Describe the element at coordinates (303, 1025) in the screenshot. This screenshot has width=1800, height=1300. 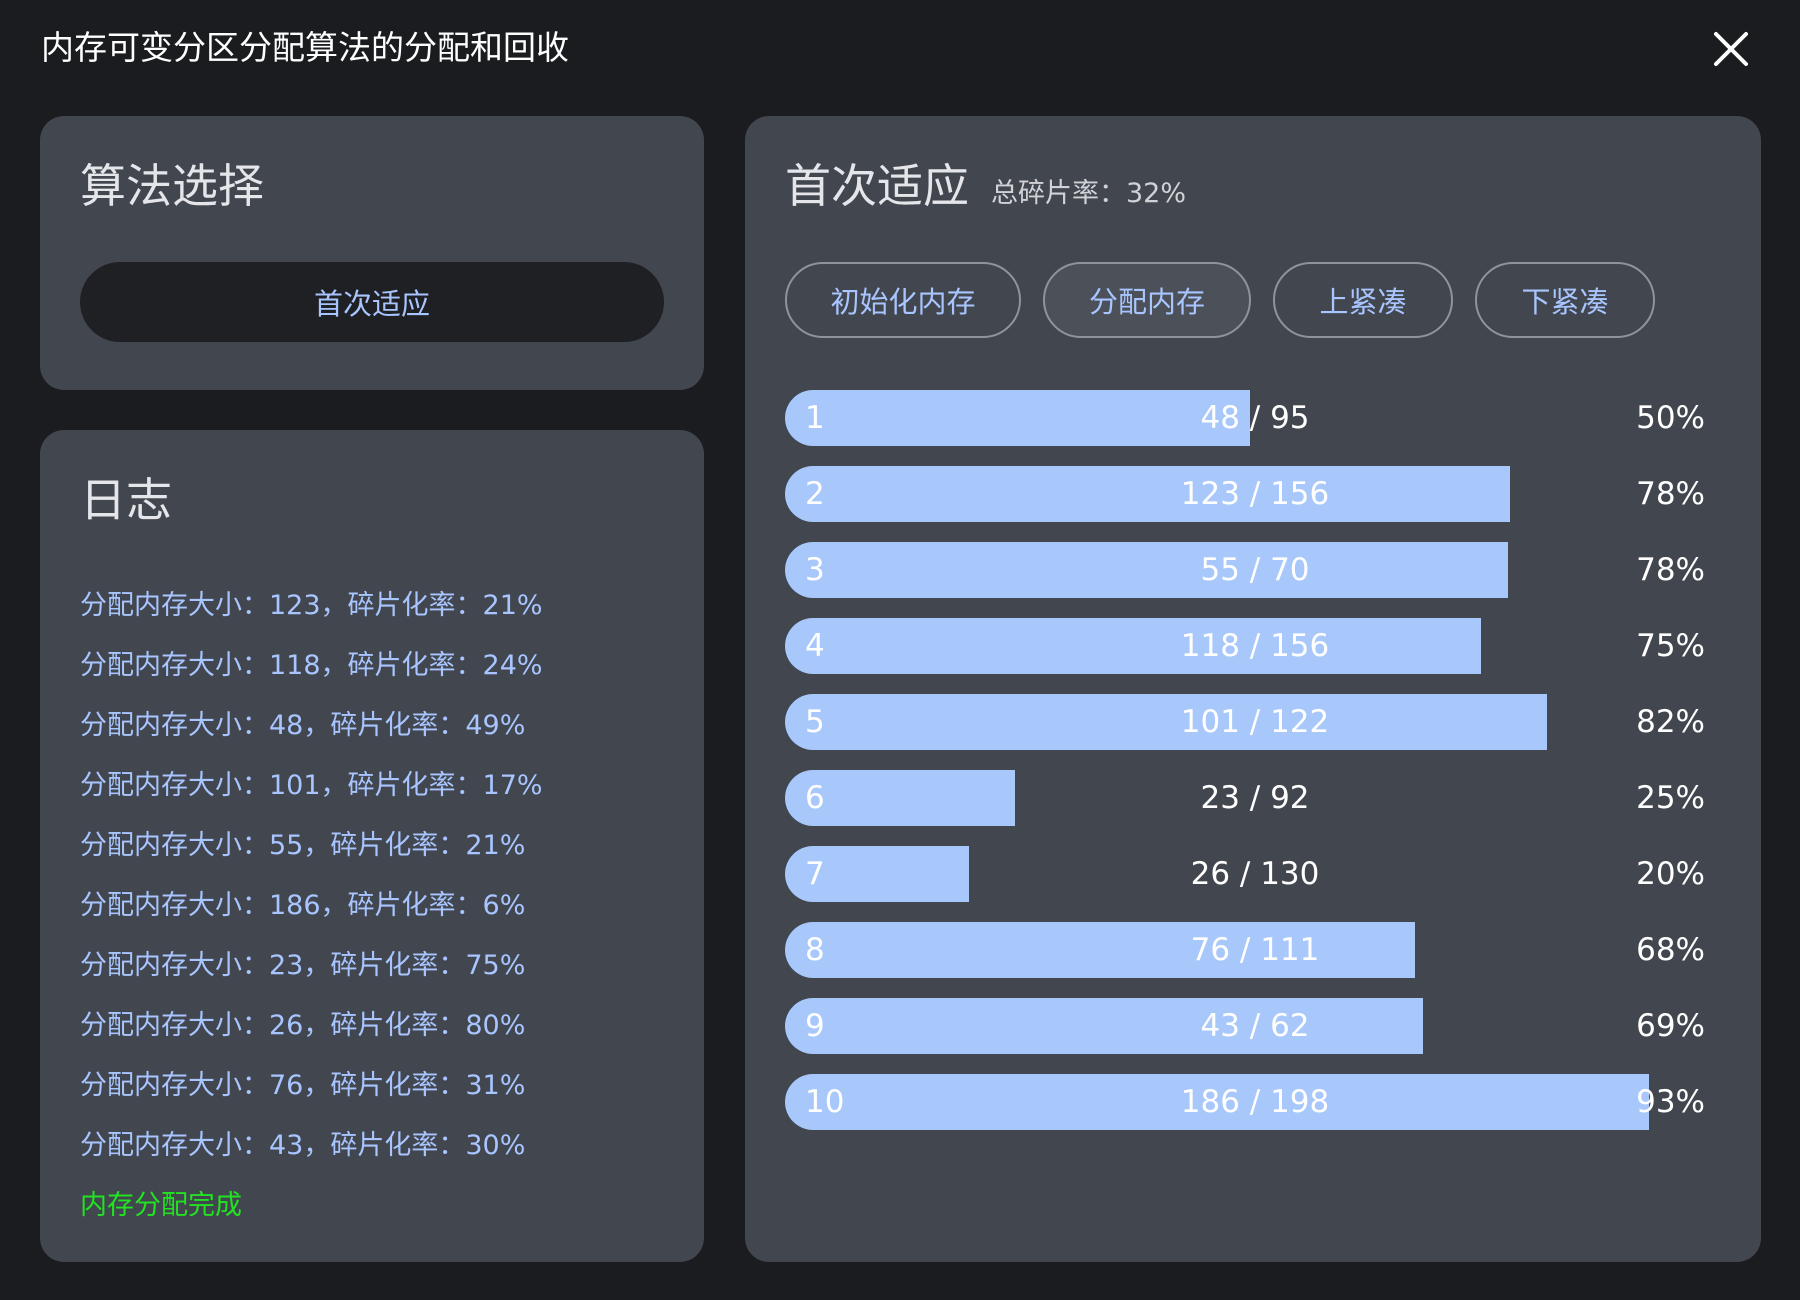
I see `log-entry: 分配内存大小：26，碎片化率：80%` at that location.